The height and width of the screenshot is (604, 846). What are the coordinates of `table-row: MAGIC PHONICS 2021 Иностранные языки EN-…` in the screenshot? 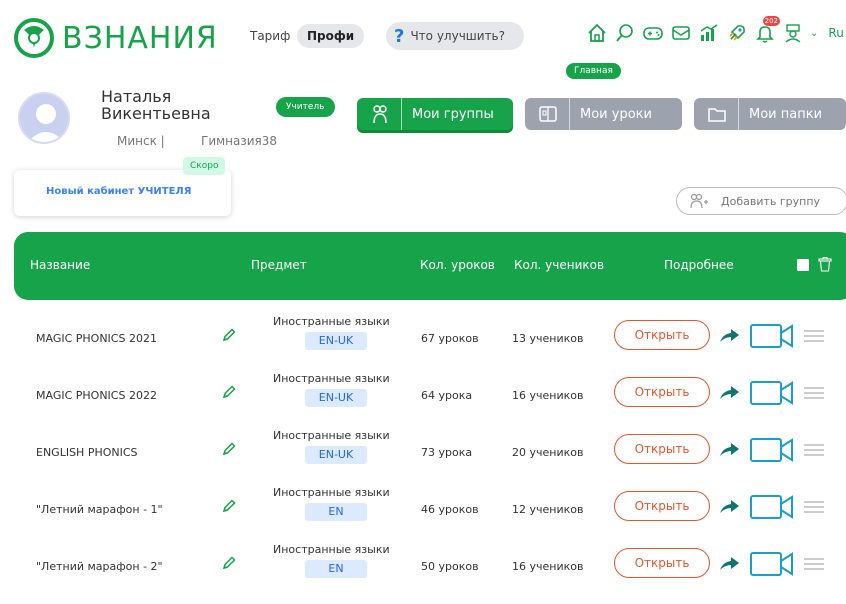 It's located at (423, 337).